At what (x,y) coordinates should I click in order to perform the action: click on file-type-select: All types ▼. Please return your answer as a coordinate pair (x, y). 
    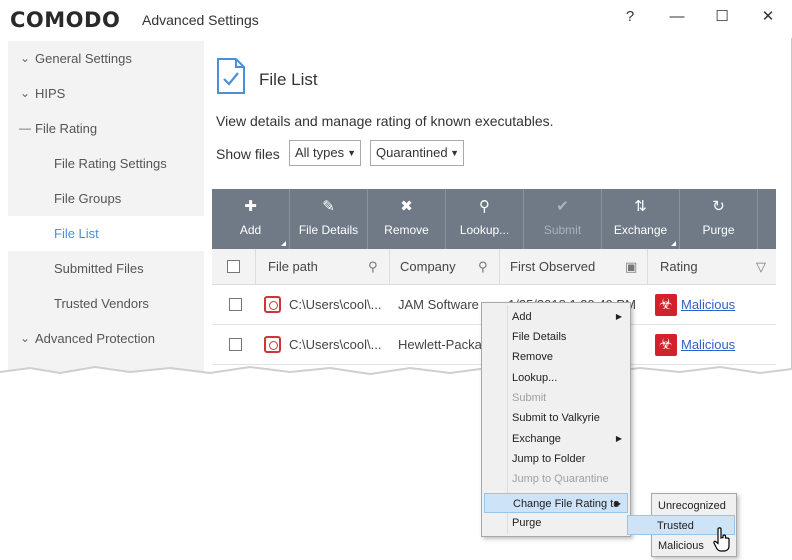
    Looking at the image, I should click on (325, 153).